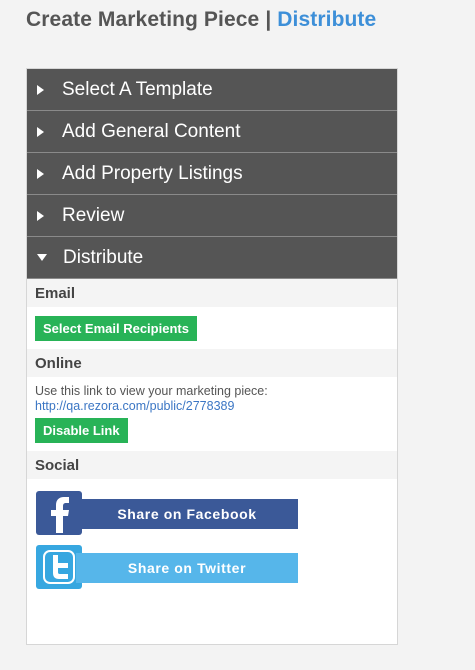 The image size is (475, 670). Describe the element at coordinates (212, 465) in the screenshot. I see `social-section-label: Social` at that location.